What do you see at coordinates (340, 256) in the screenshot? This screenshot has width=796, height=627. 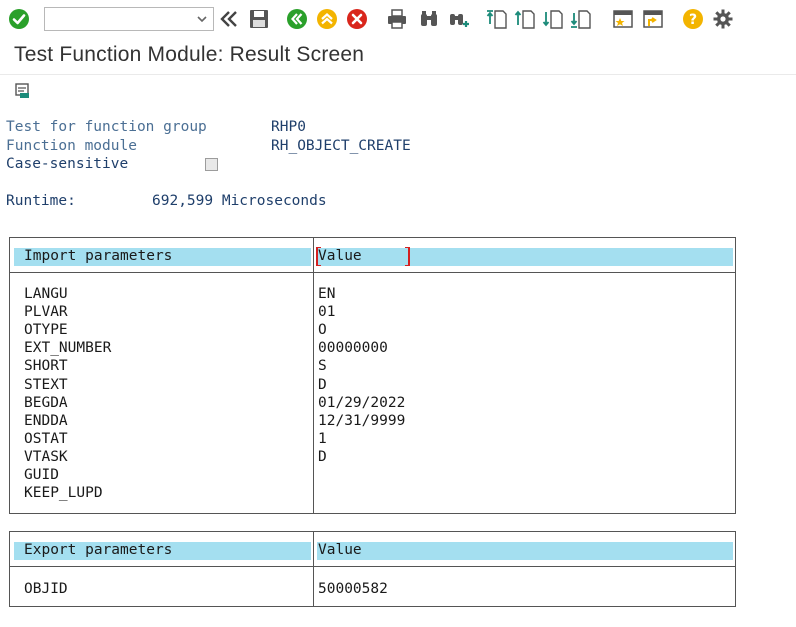 I see `import-header-value: Value` at bounding box center [340, 256].